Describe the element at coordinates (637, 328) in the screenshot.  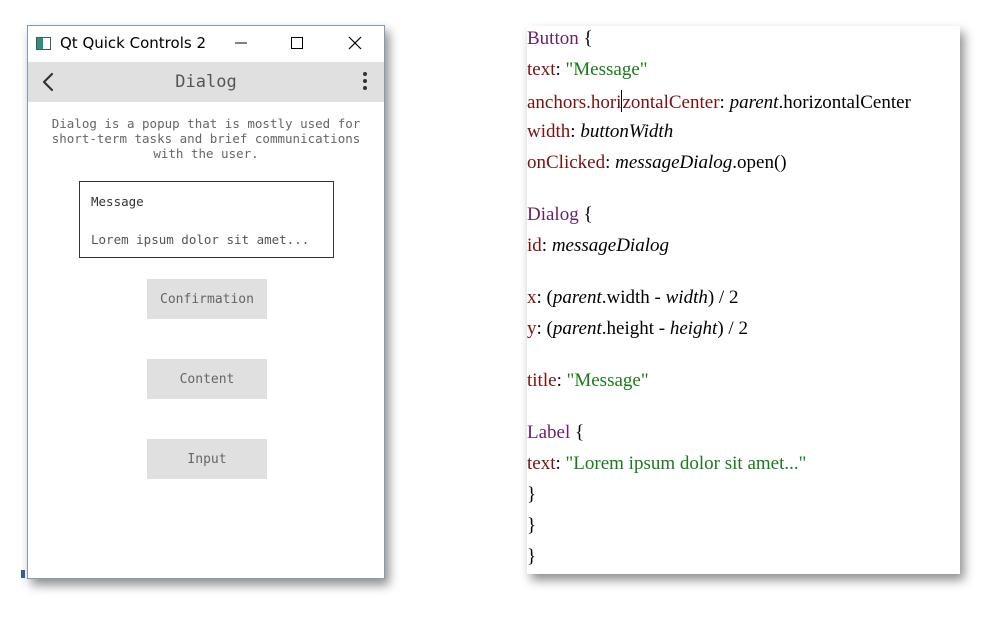
I see `code-line: y: (parent.height - height) / 2` at that location.